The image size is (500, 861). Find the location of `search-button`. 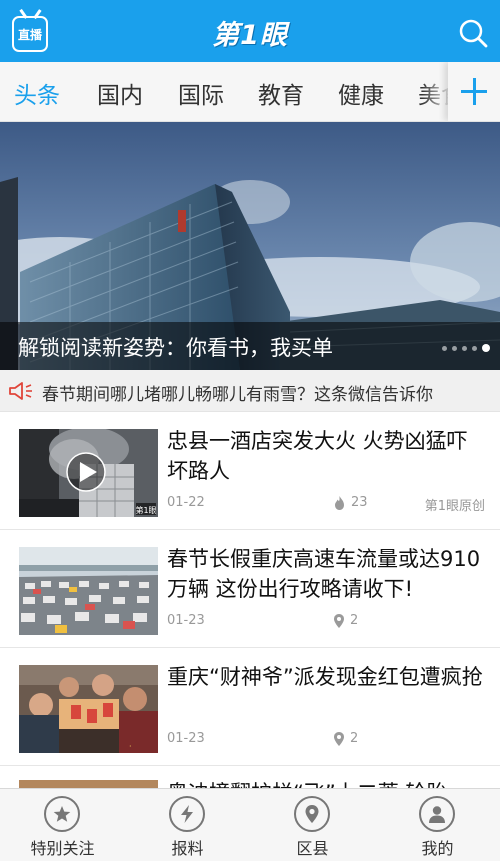

search-button is located at coordinates (473, 33).